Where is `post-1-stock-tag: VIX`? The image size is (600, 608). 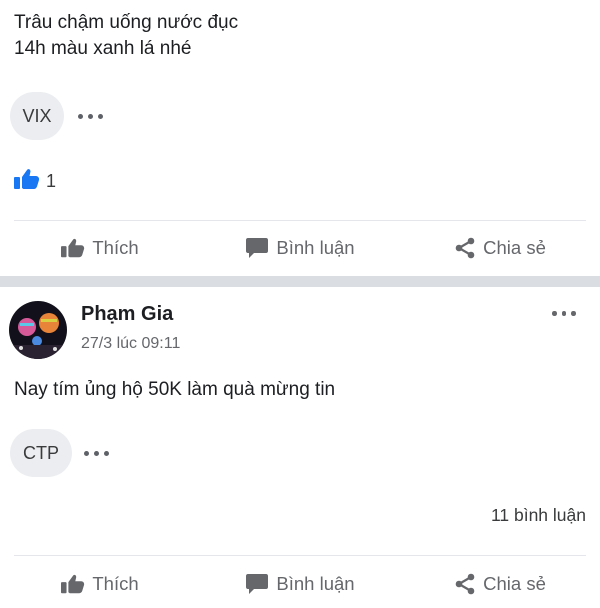 post-1-stock-tag: VIX is located at coordinates (37, 116).